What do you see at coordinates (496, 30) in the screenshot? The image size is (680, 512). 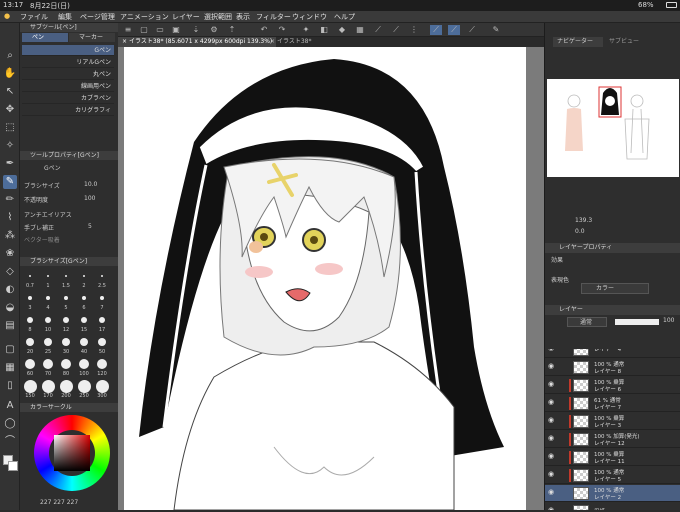 I see `edit-icon: ✎` at bounding box center [496, 30].